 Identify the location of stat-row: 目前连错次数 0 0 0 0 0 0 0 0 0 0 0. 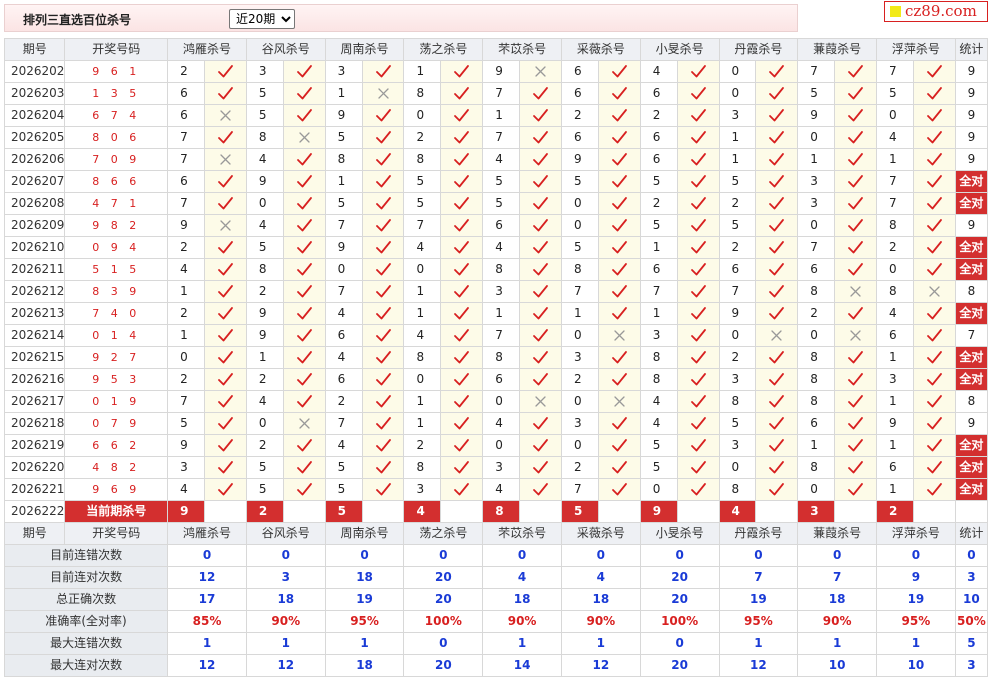
(495, 555).